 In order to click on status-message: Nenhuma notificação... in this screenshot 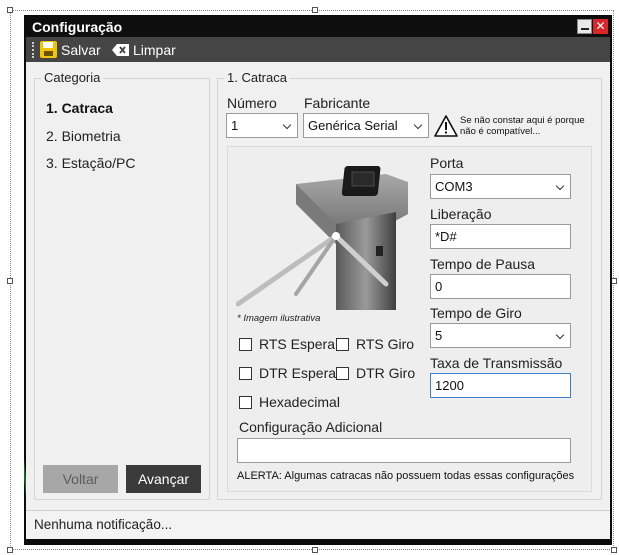, I will do `click(103, 524)`.